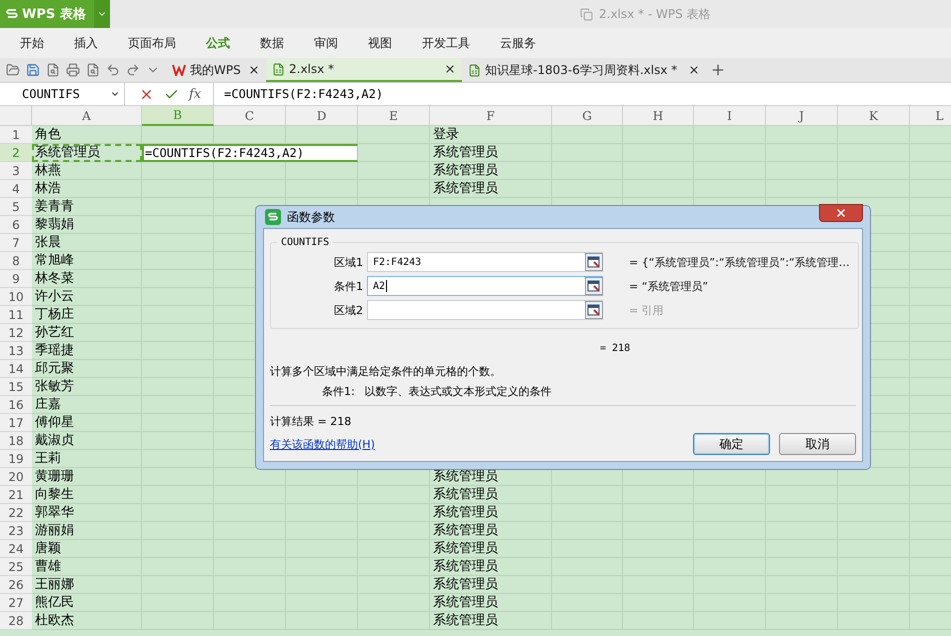  I want to click on column-header: I, so click(730, 116).